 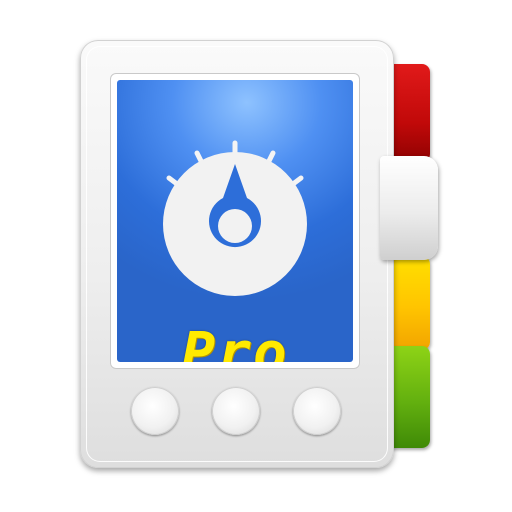 What do you see at coordinates (236, 411) in the screenshot?
I see `center-hardware-button` at bounding box center [236, 411].